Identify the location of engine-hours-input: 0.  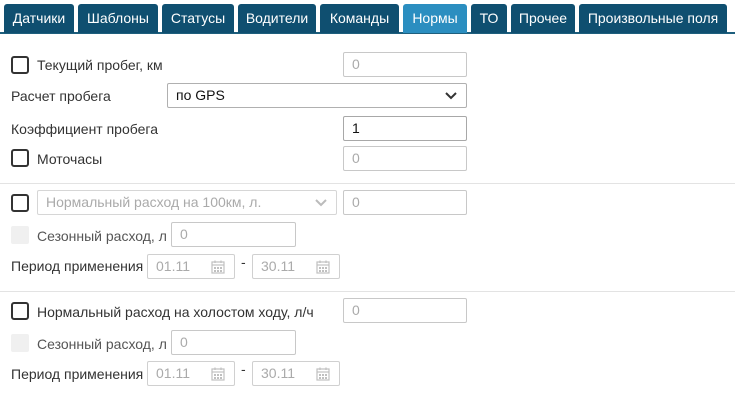
(405, 158).